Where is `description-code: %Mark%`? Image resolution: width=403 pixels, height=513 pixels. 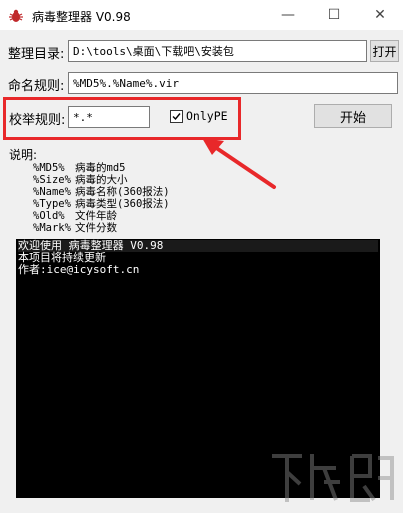 description-code: %Mark% is located at coordinates (52, 228).